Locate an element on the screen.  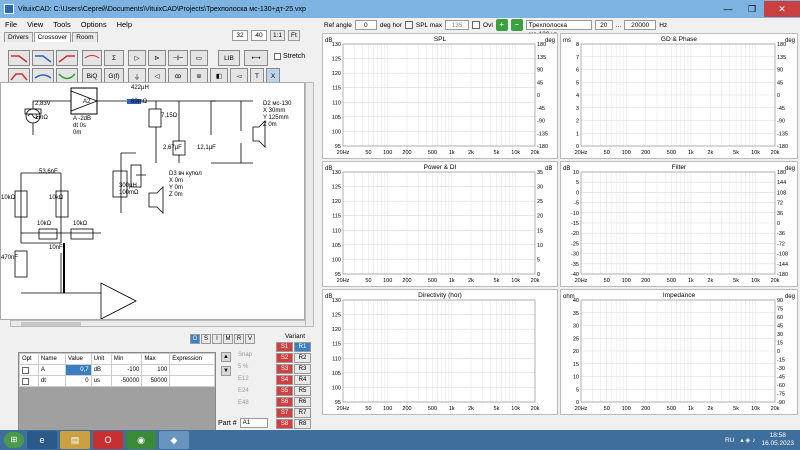
obj-s-button: S is located at coordinates (206, 339).